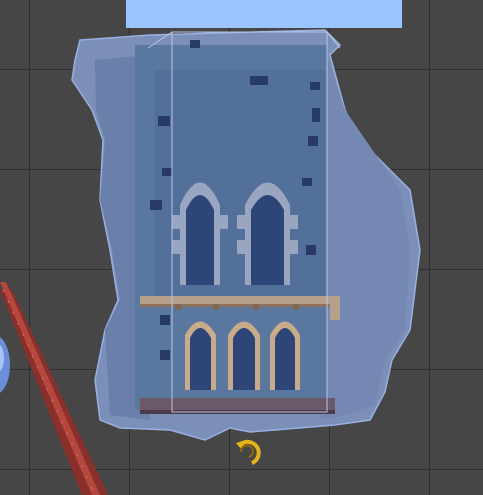 This screenshot has width=483, height=495. Describe the element at coordinates (242, 355) in the screenshot. I see `lower-arched-windows` at that location.